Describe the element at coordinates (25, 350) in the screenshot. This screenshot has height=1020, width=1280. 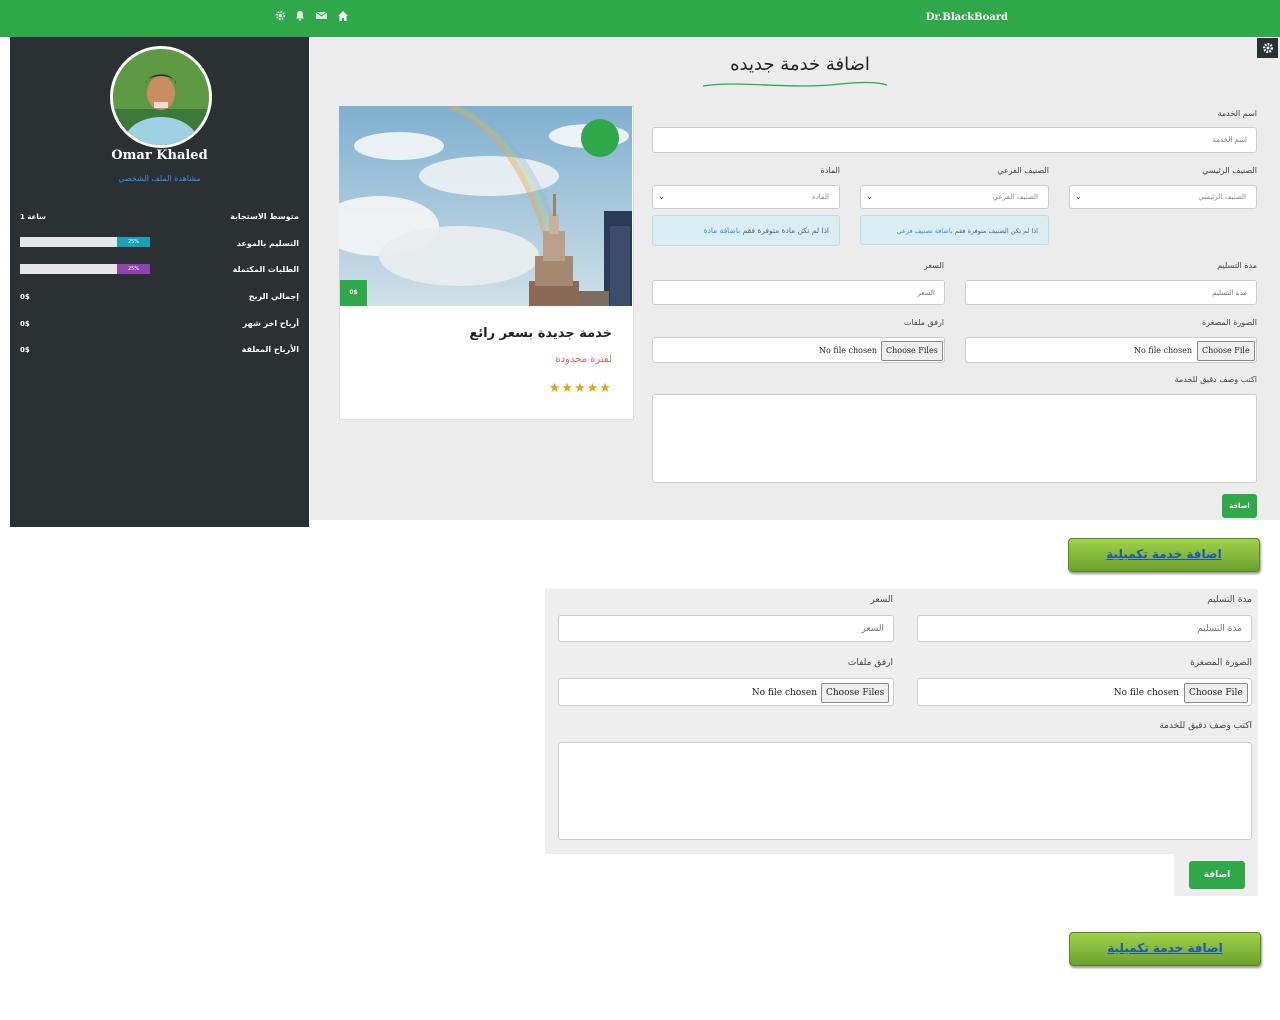
I see `stat-value-pending: 0$` at that location.